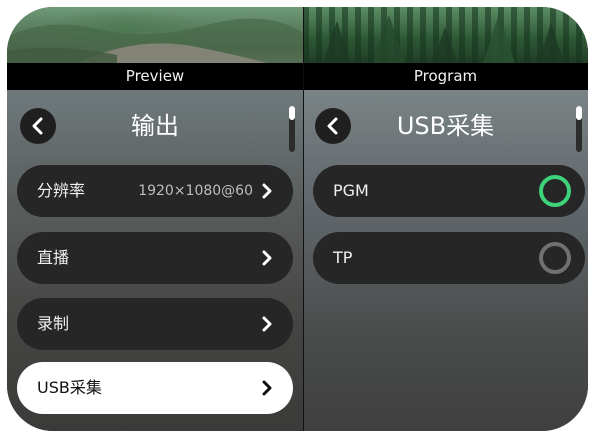 The image size is (595, 436). Describe the element at coordinates (449, 258) in the screenshot. I see `option-tp: TP` at that location.